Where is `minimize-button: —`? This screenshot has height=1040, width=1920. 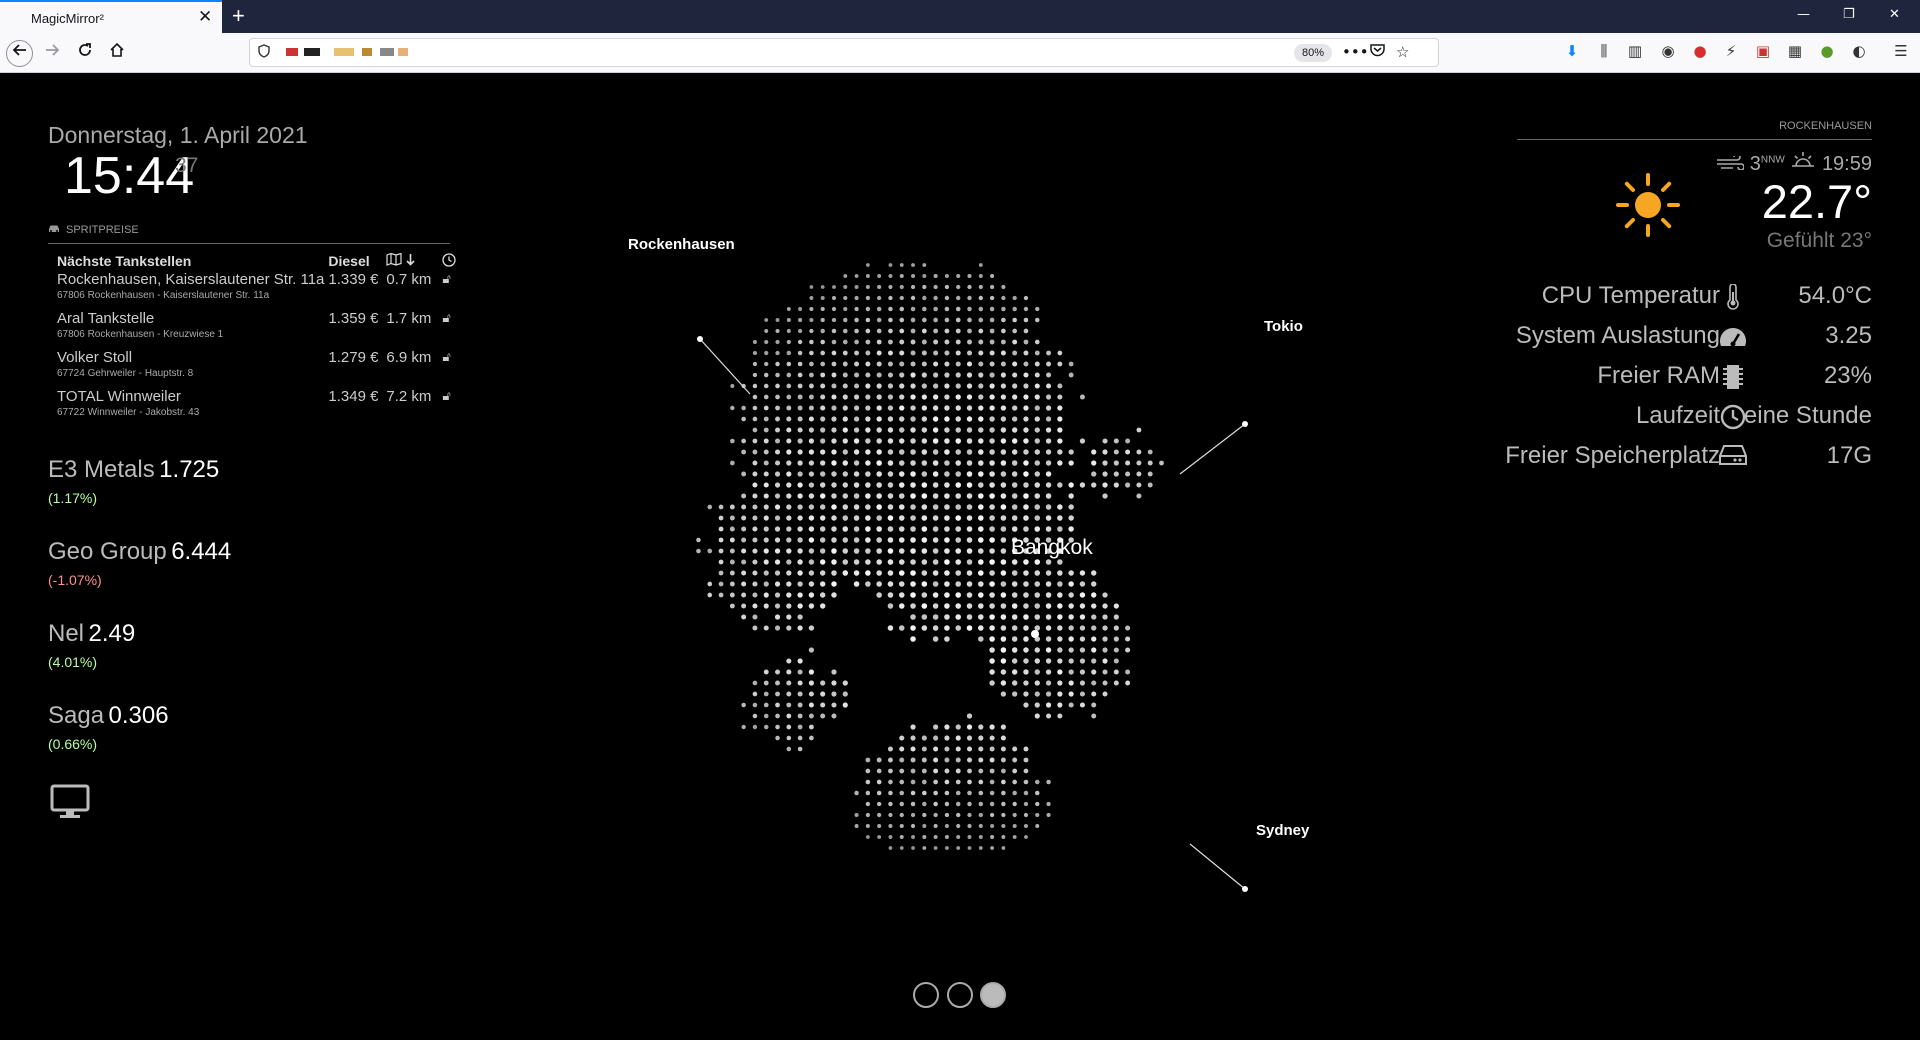
minimize-button: — is located at coordinates (1803, 14).